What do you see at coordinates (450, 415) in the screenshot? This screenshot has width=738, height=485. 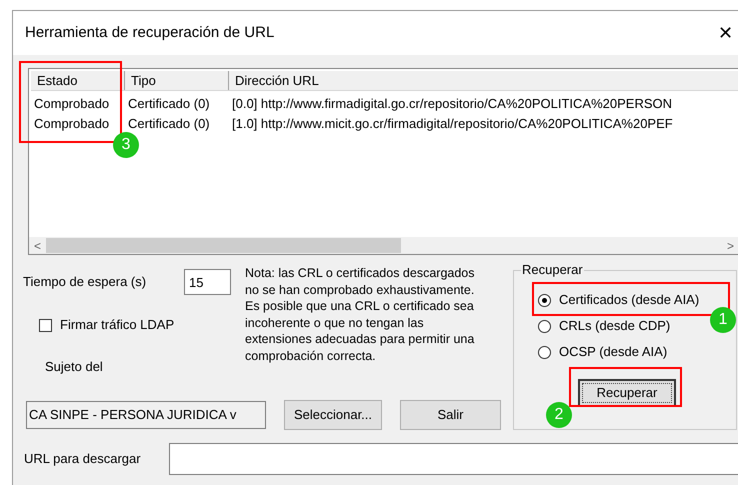 I see `exit-button: Salir` at bounding box center [450, 415].